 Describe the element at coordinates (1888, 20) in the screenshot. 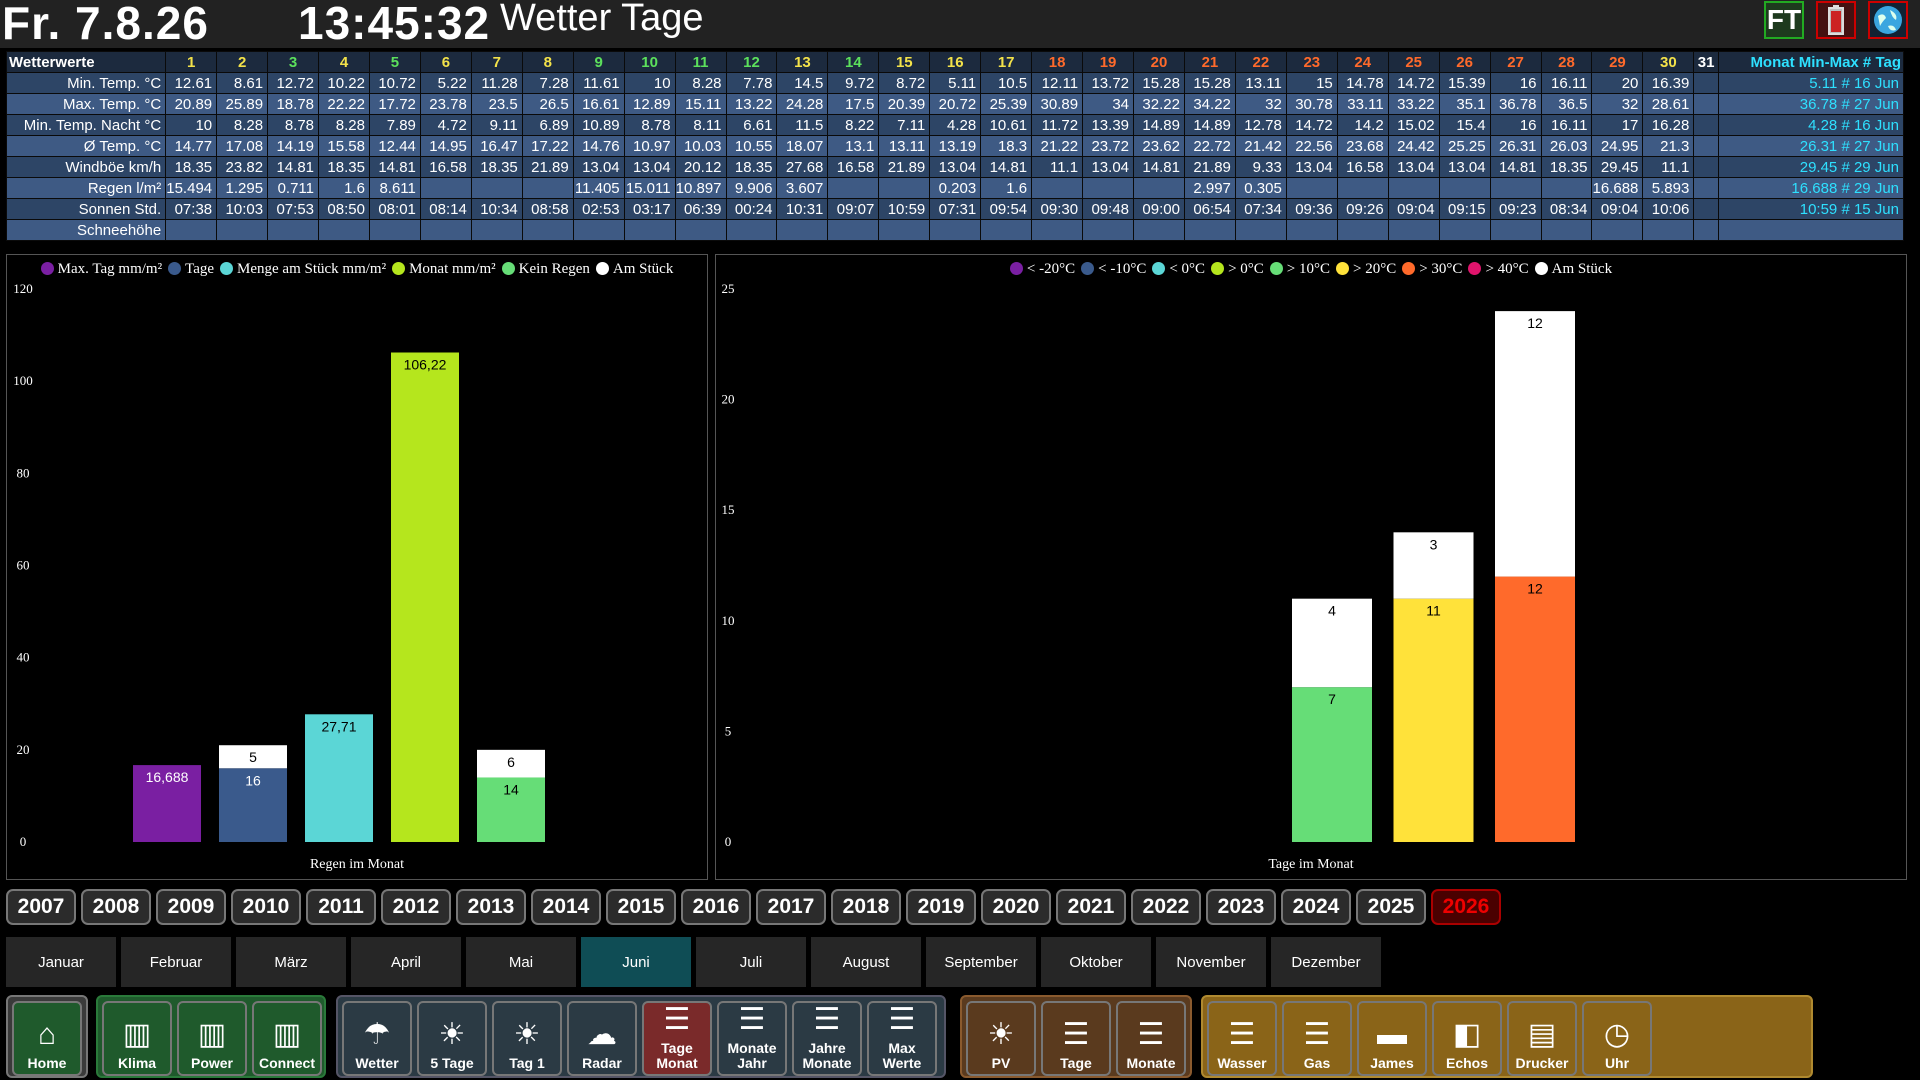

I see `globe-icon` at that location.